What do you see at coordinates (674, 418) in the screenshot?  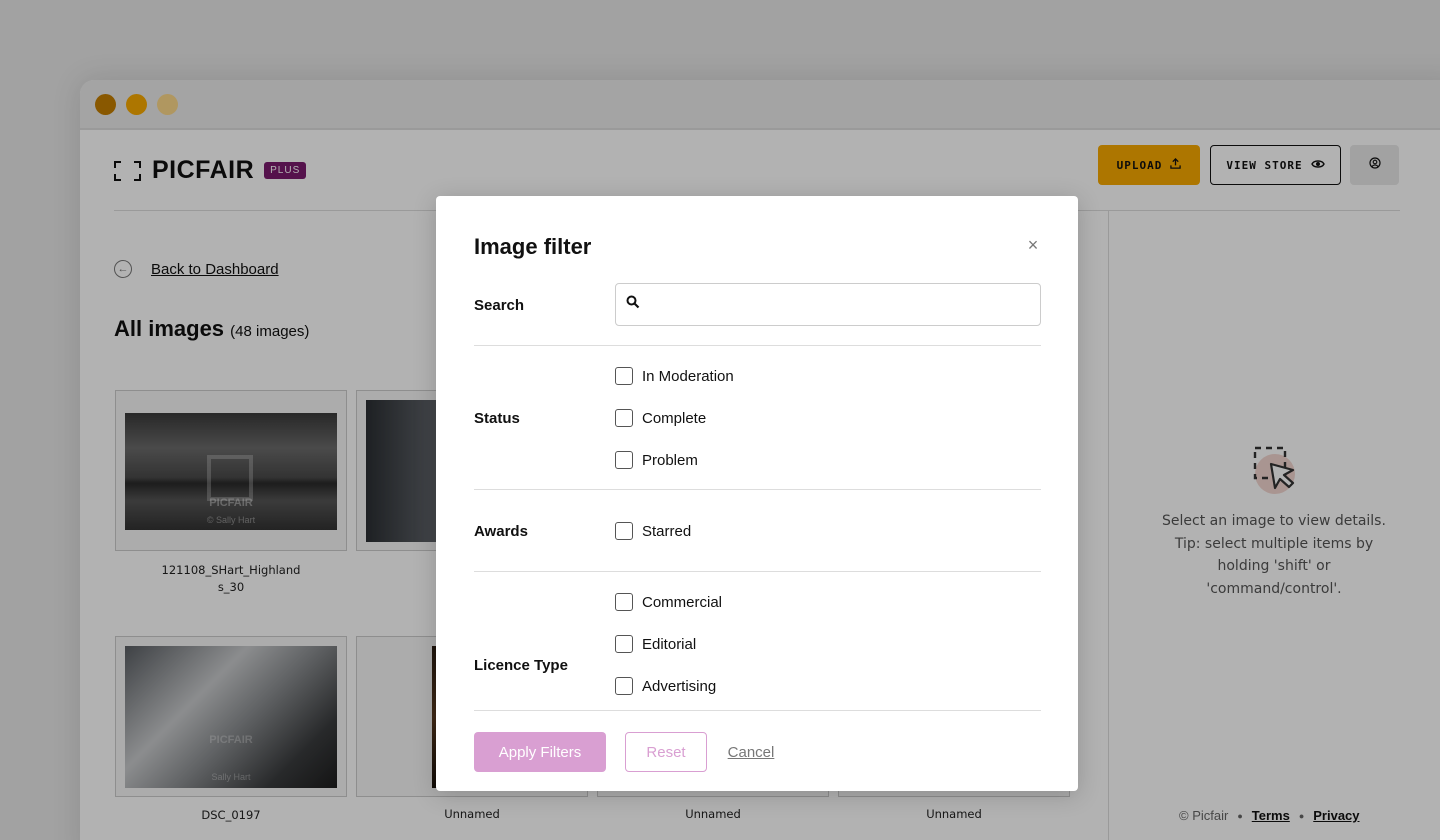 I see `checkbox-label: Complete` at bounding box center [674, 418].